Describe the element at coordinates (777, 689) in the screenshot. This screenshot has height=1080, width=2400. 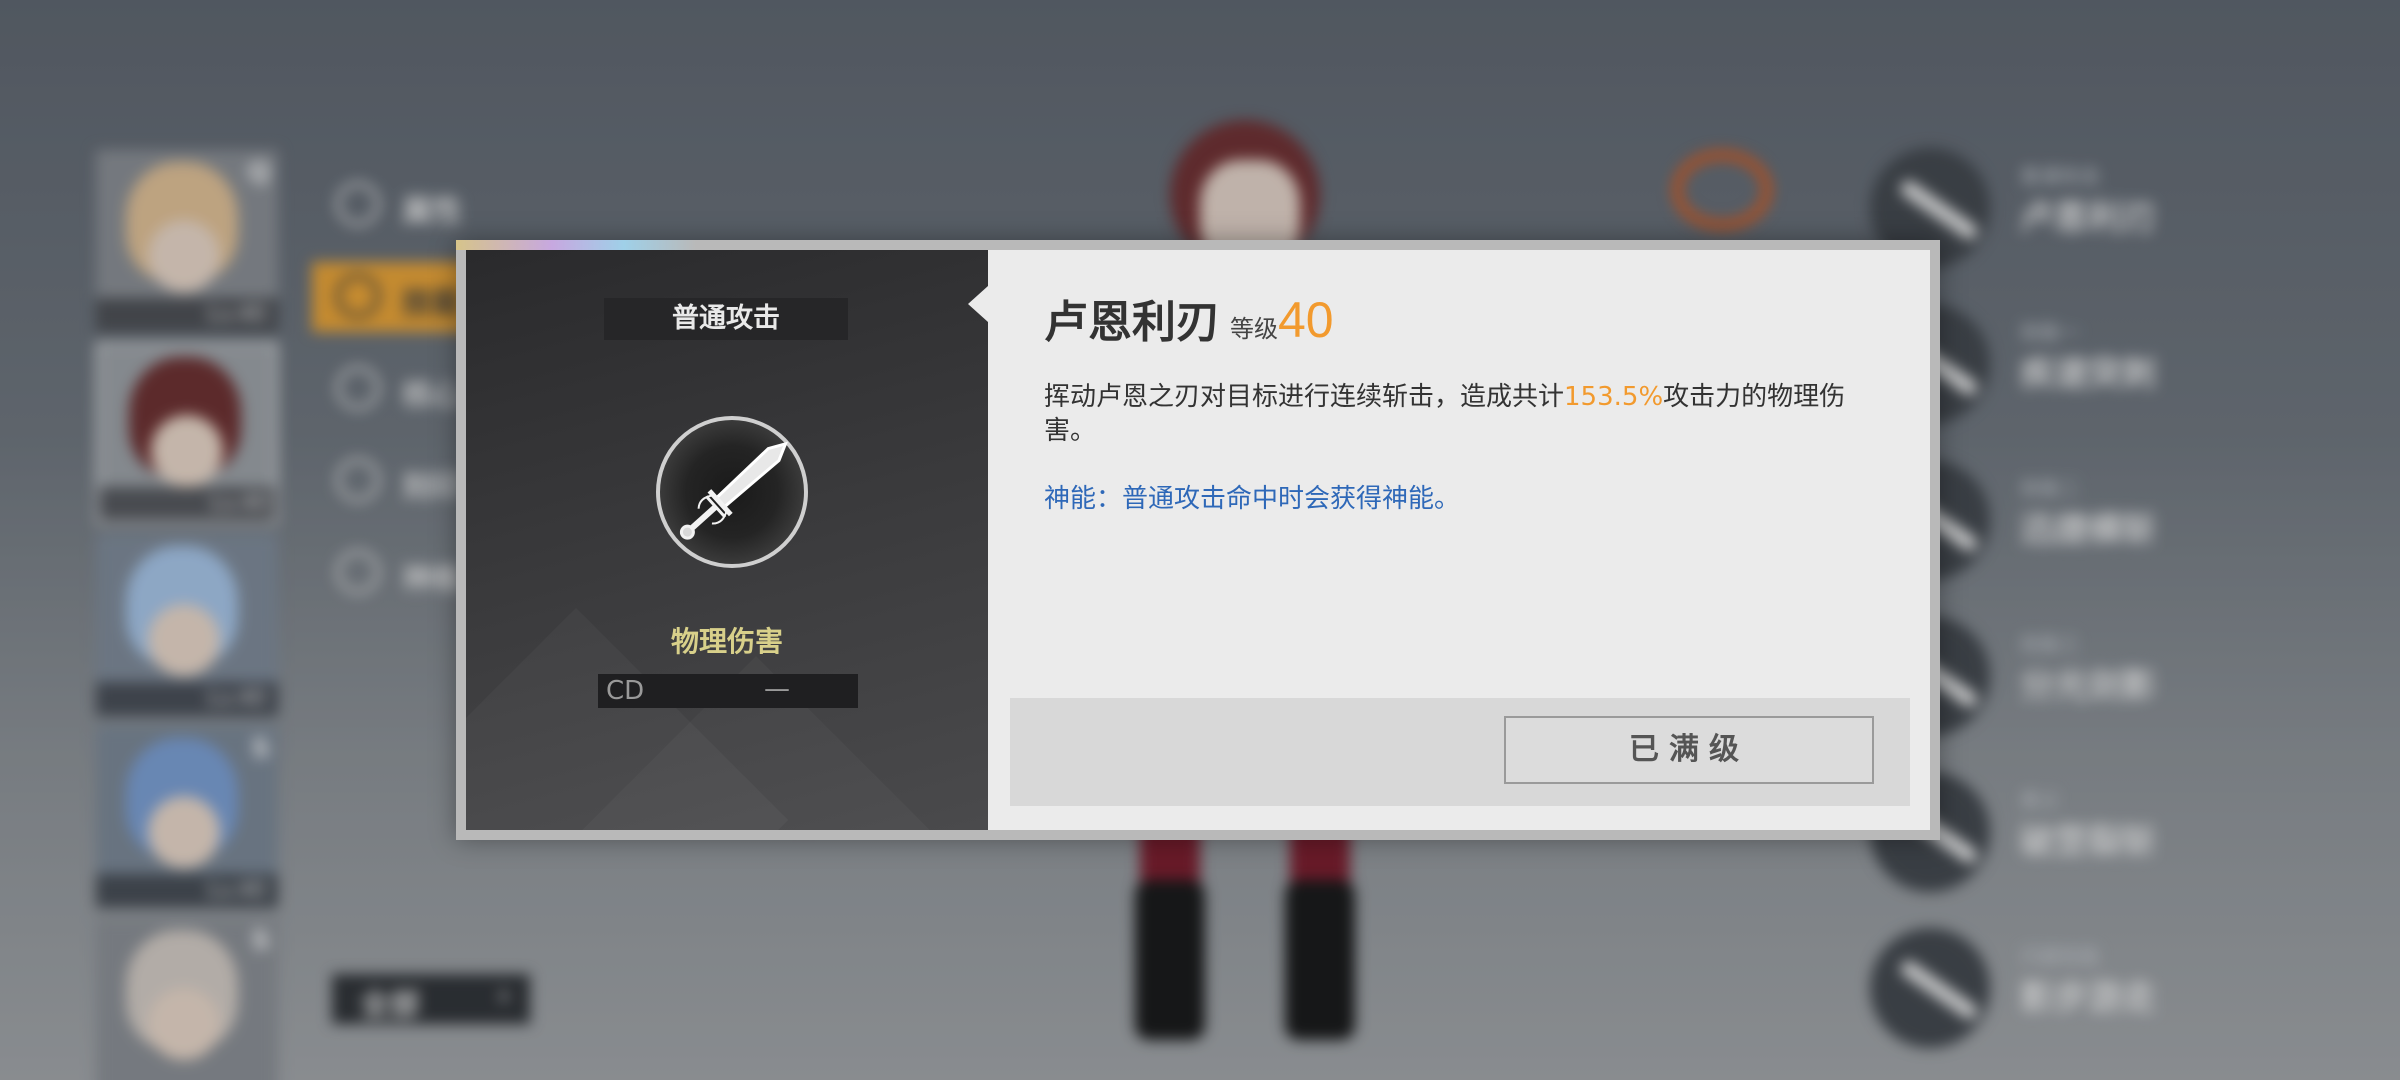
I see `cooldown-value: —` at that location.